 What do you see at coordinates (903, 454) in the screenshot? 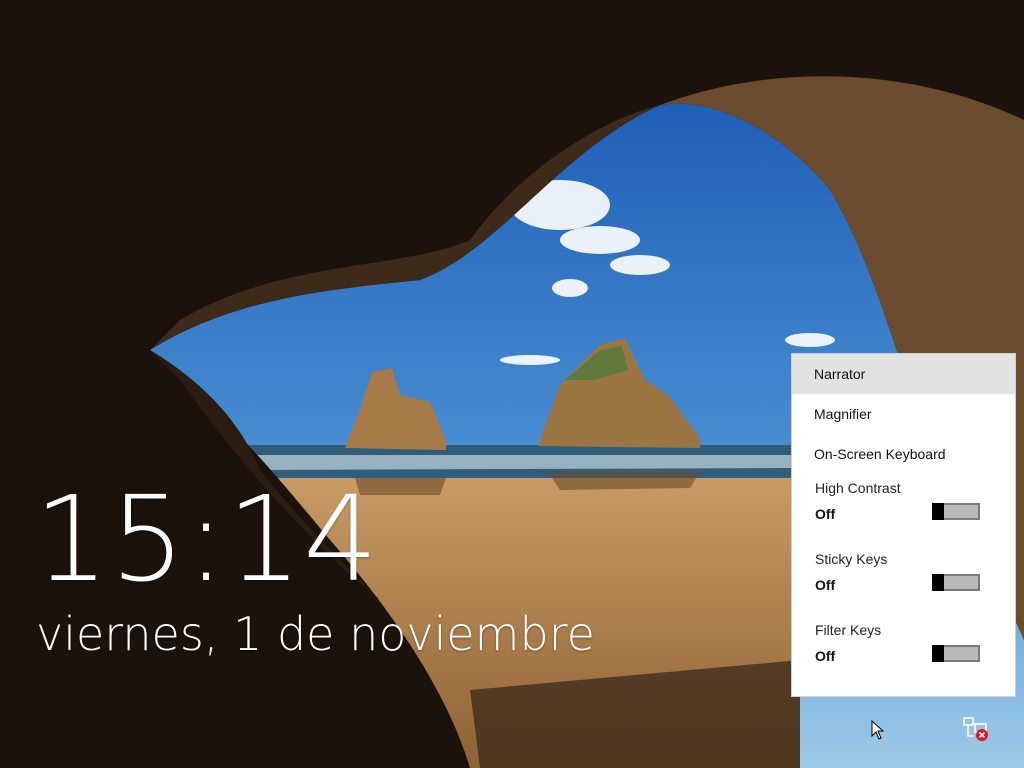
I see `menu-item-on-screen-keyboard: On-Screen Keyboard` at bounding box center [903, 454].